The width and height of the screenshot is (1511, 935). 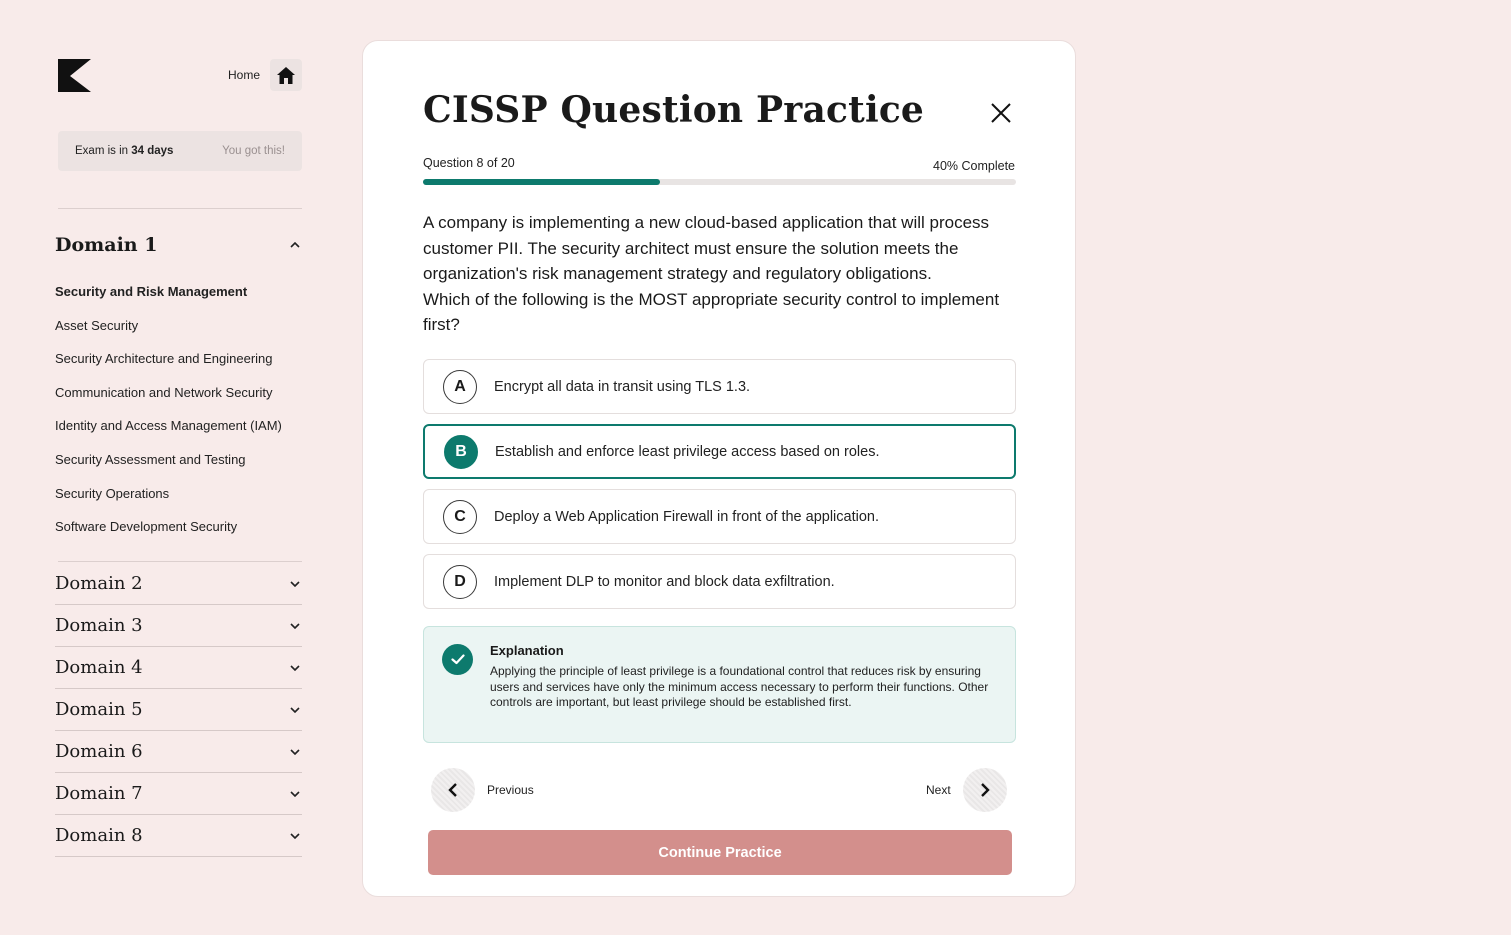 I want to click on home-icon, so click(x=286, y=75).